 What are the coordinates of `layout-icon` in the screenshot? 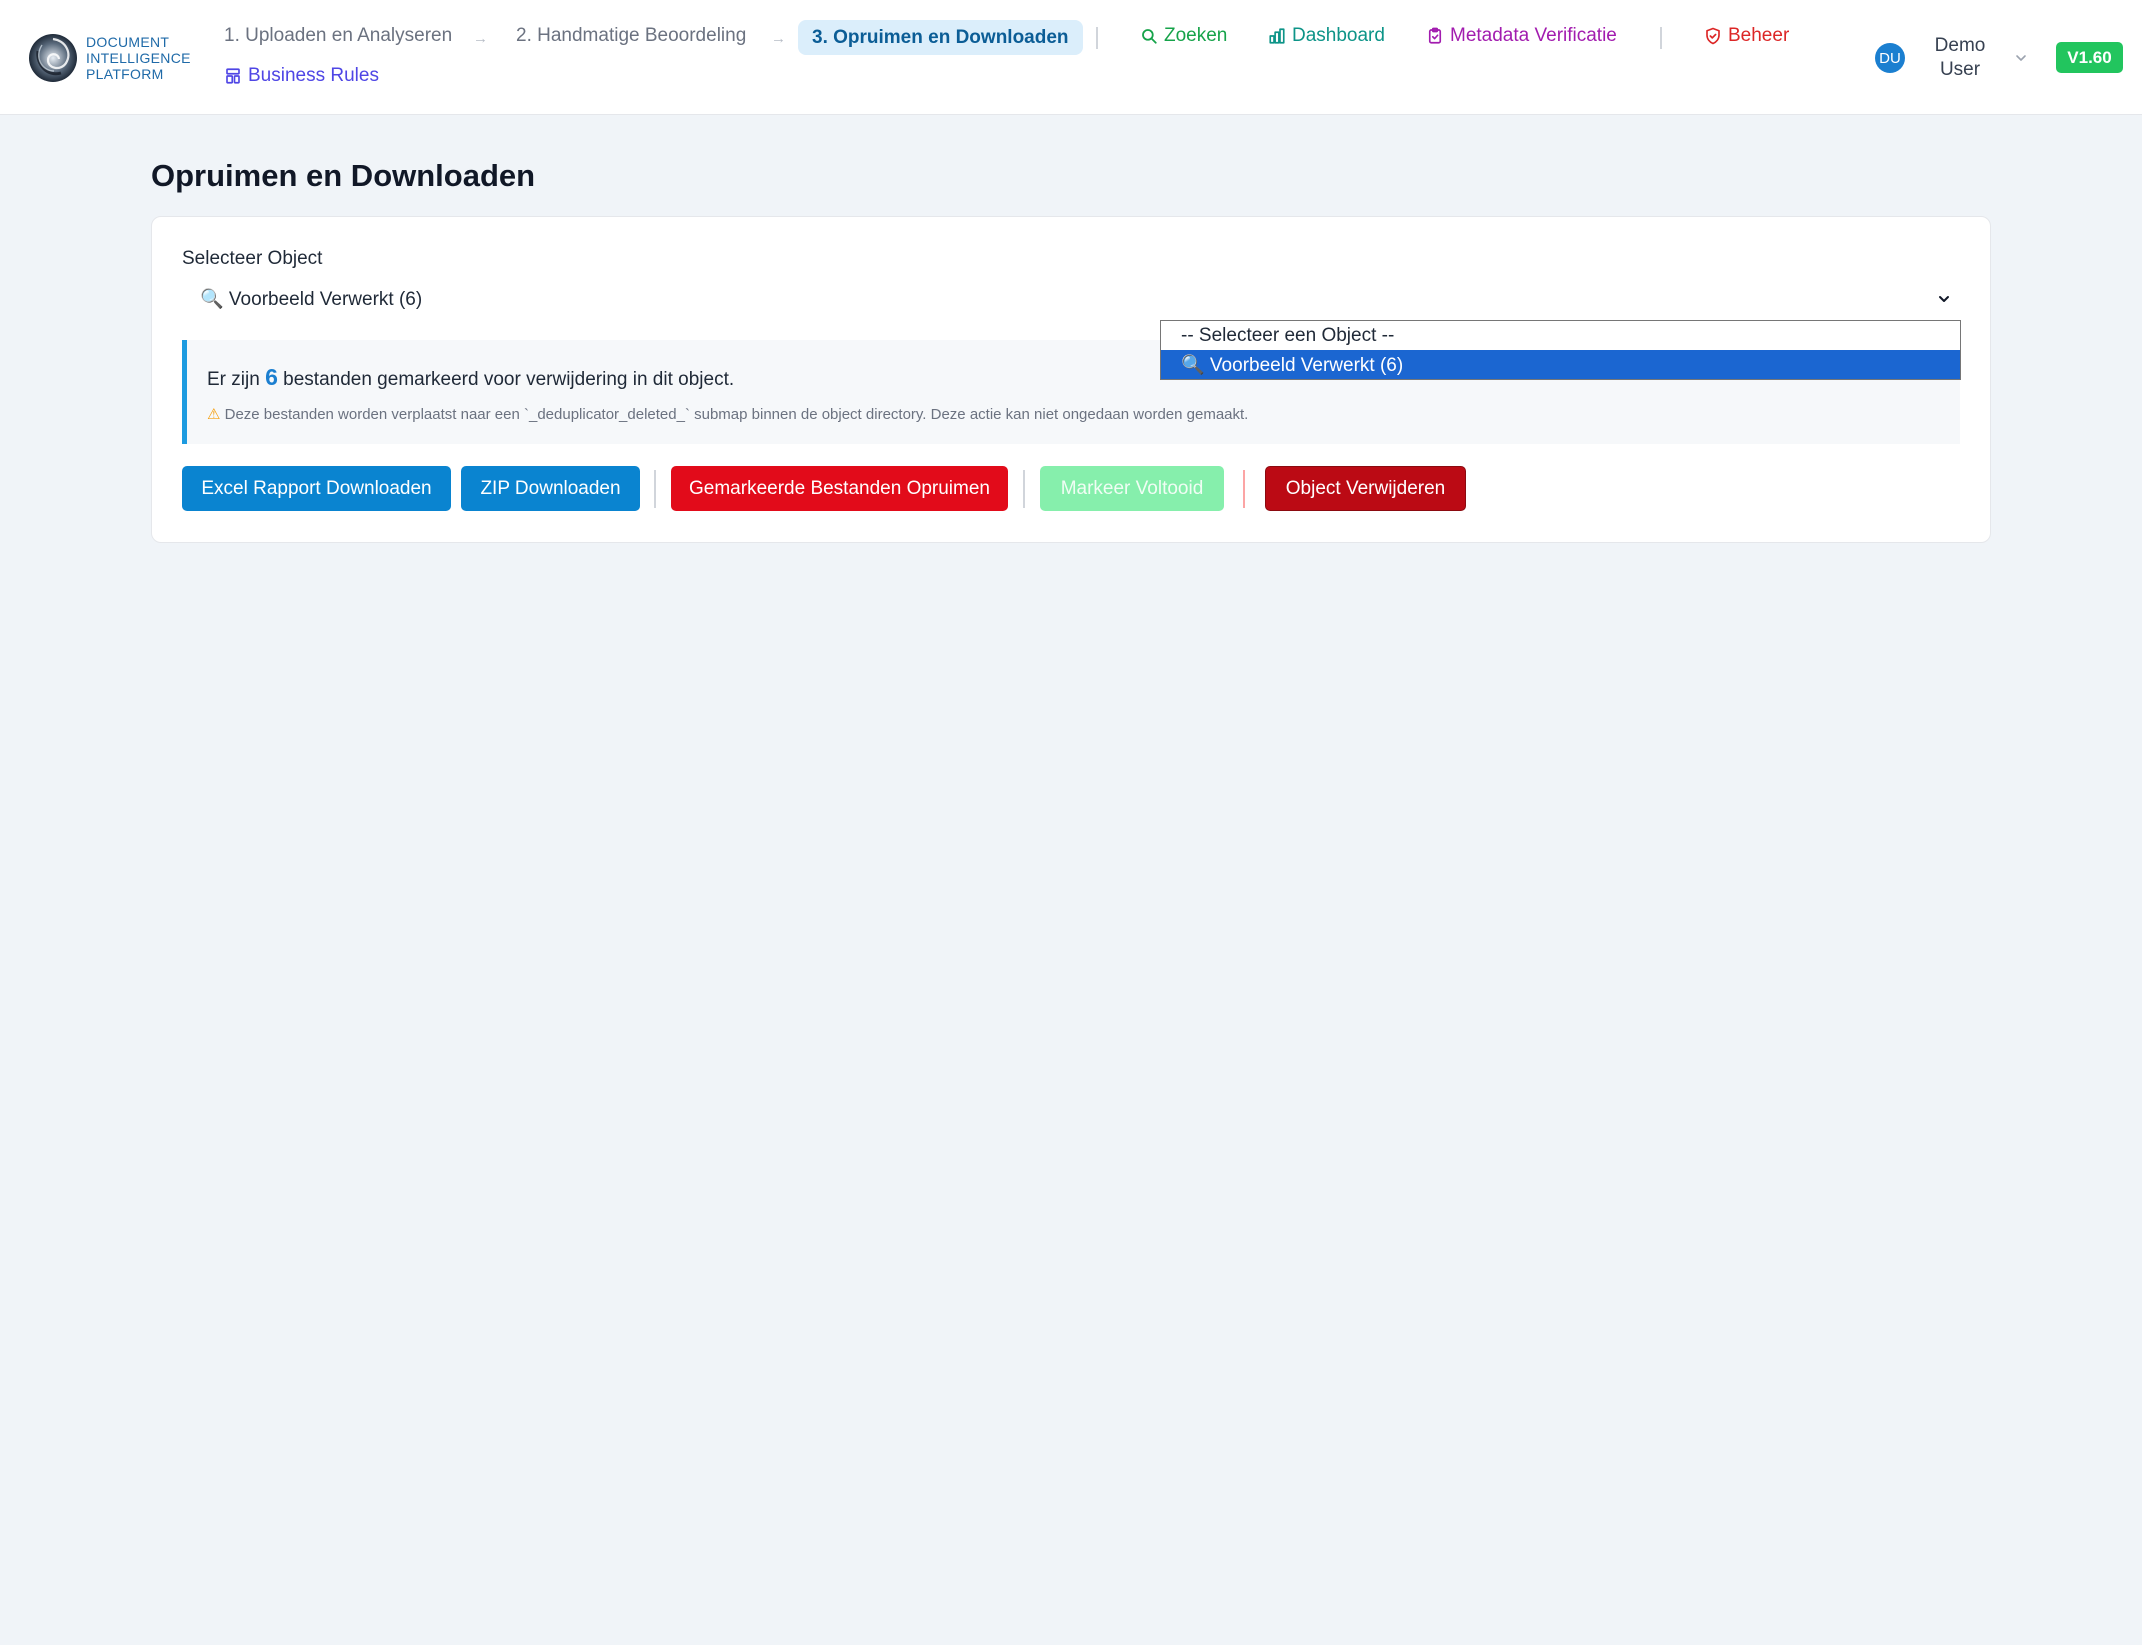 It's located at (233, 76).